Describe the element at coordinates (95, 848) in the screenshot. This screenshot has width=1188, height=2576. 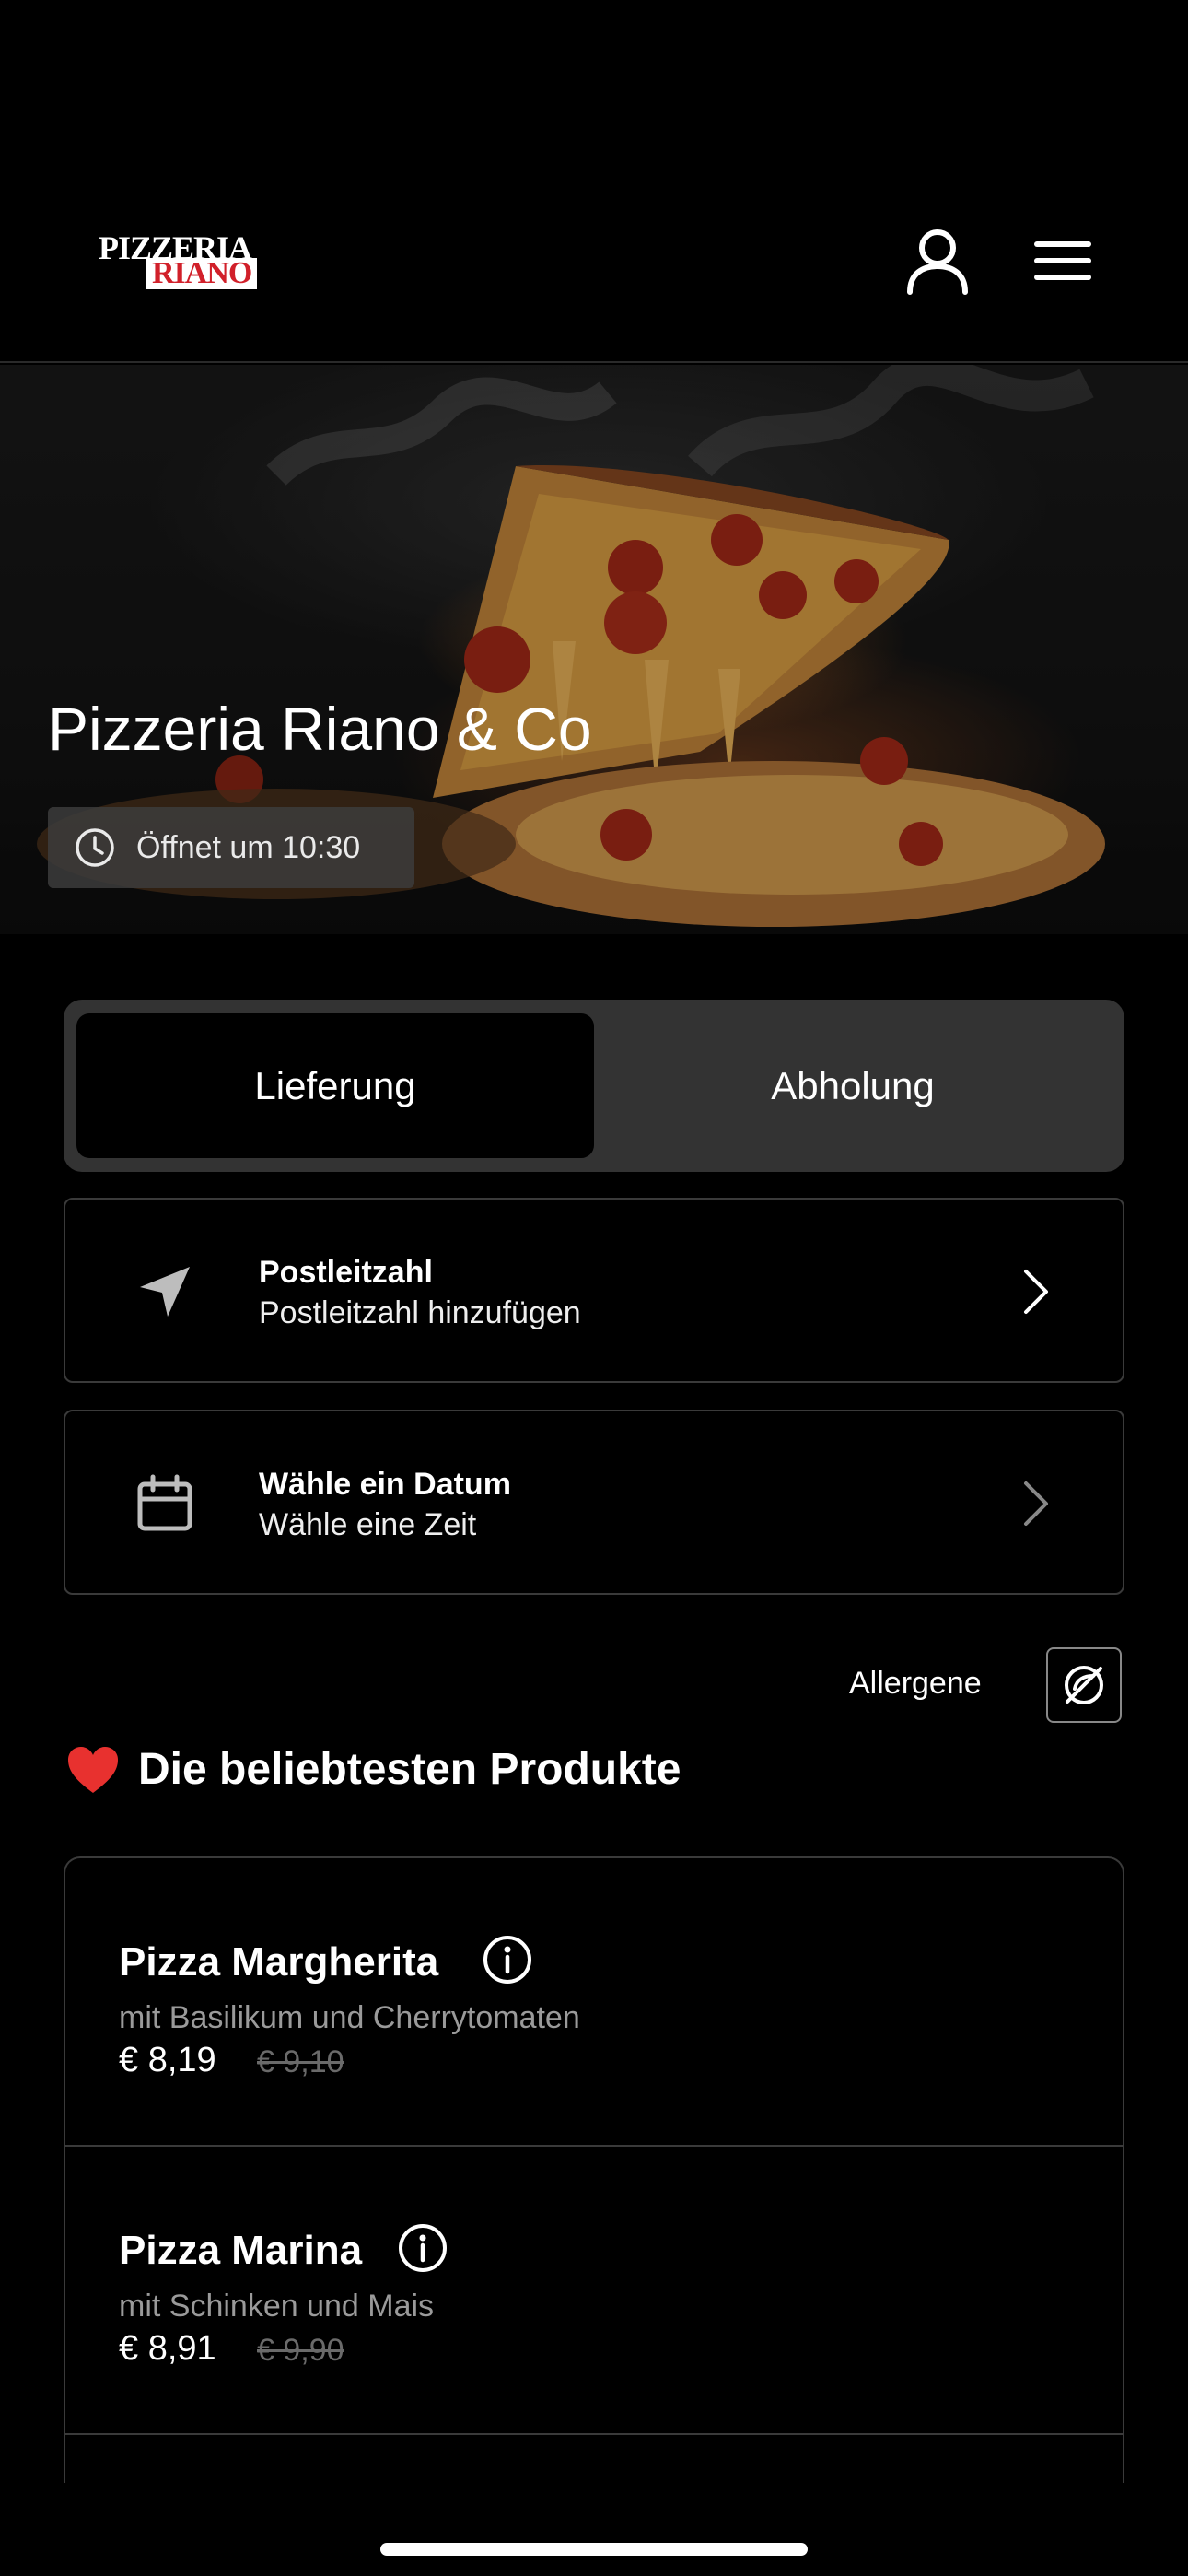
I see `clock-icon` at that location.